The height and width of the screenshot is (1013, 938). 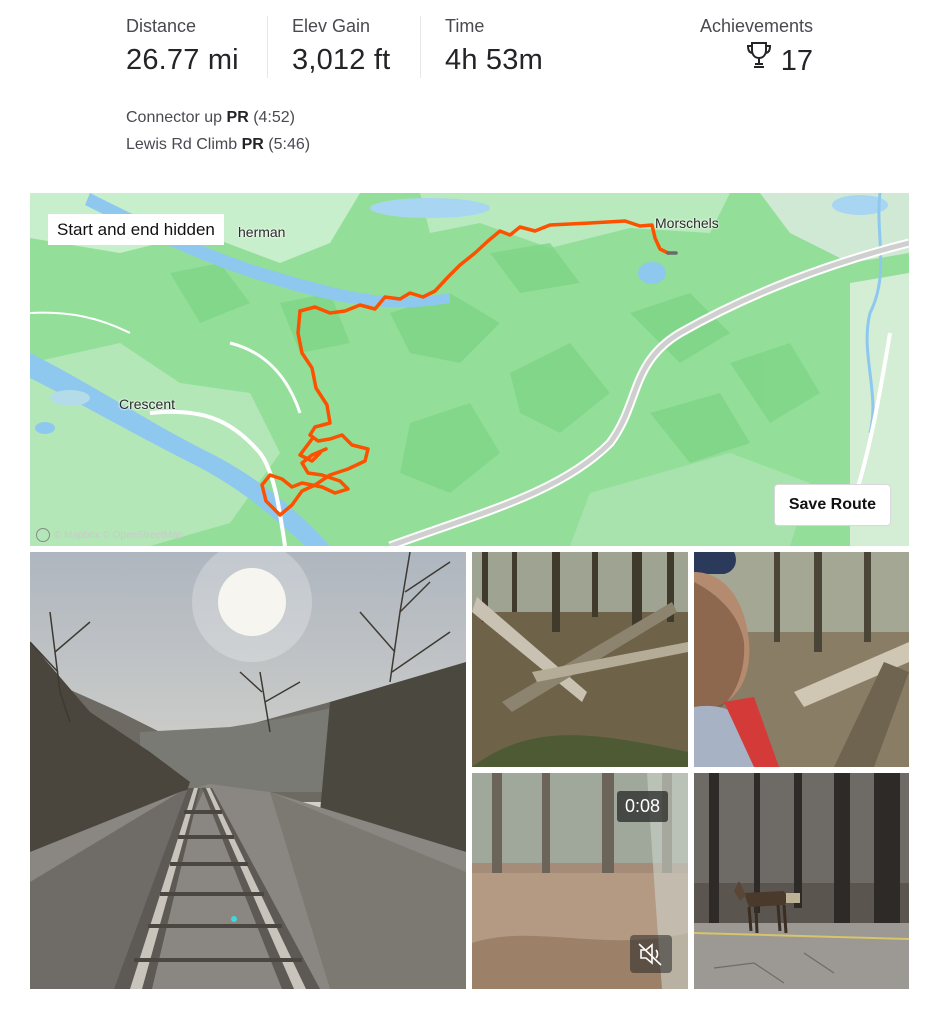 I want to click on stat-label: Time, so click(x=465, y=26).